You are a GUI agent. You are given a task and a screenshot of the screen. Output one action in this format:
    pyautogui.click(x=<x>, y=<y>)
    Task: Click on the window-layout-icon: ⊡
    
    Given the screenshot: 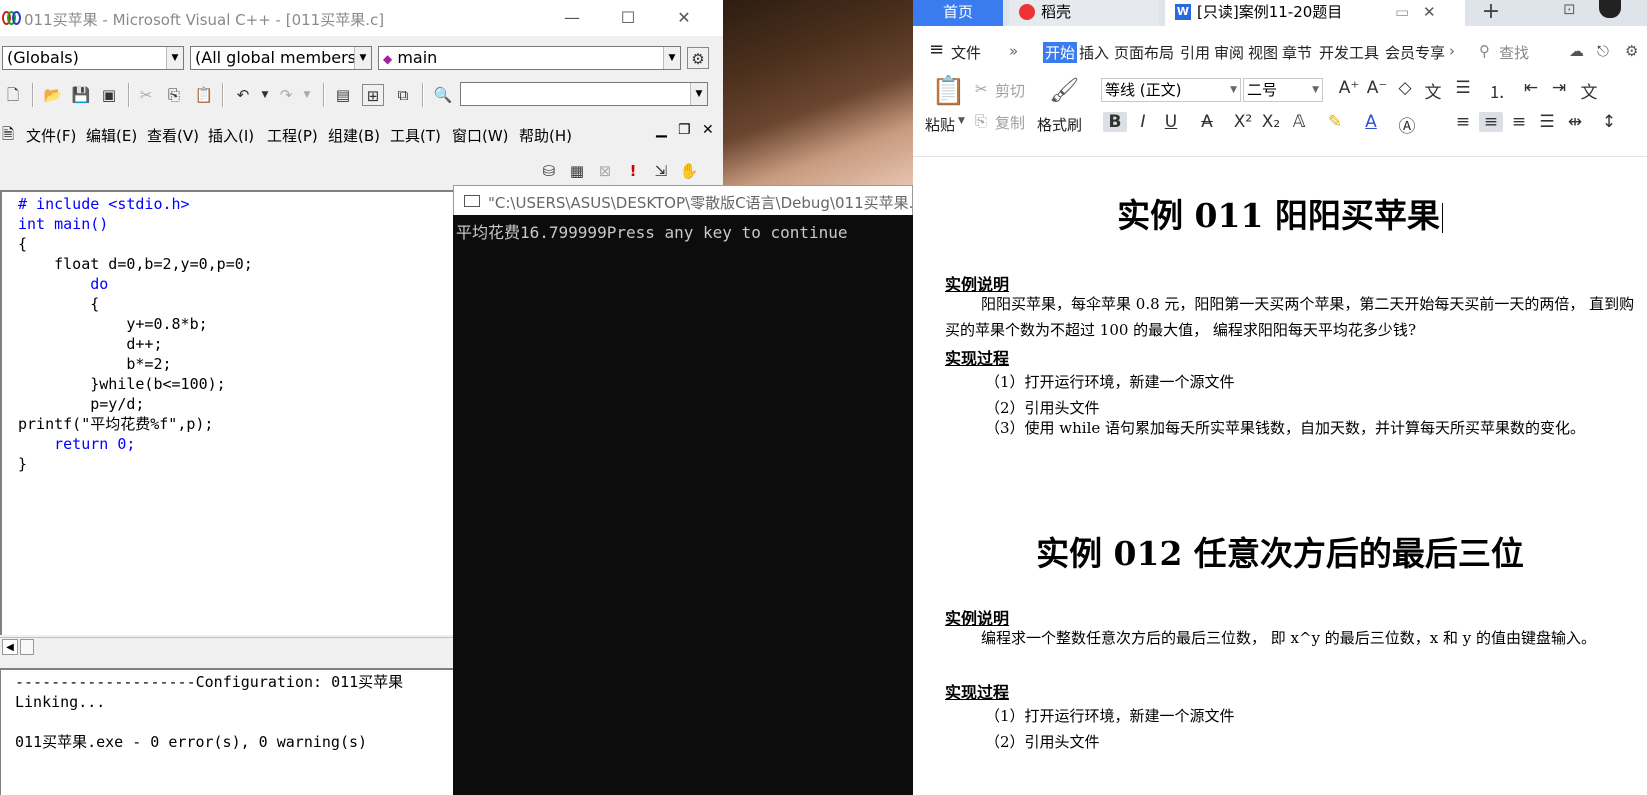 What is the action you would take?
    pyautogui.click(x=1569, y=9)
    